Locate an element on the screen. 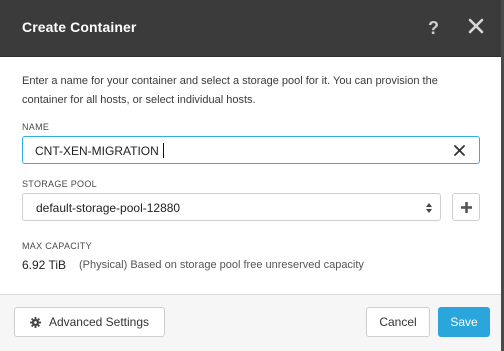 Image resolution: width=504 pixels, height=351 pixels. dialog-title: Create Container is located at coordinates (79, 27).